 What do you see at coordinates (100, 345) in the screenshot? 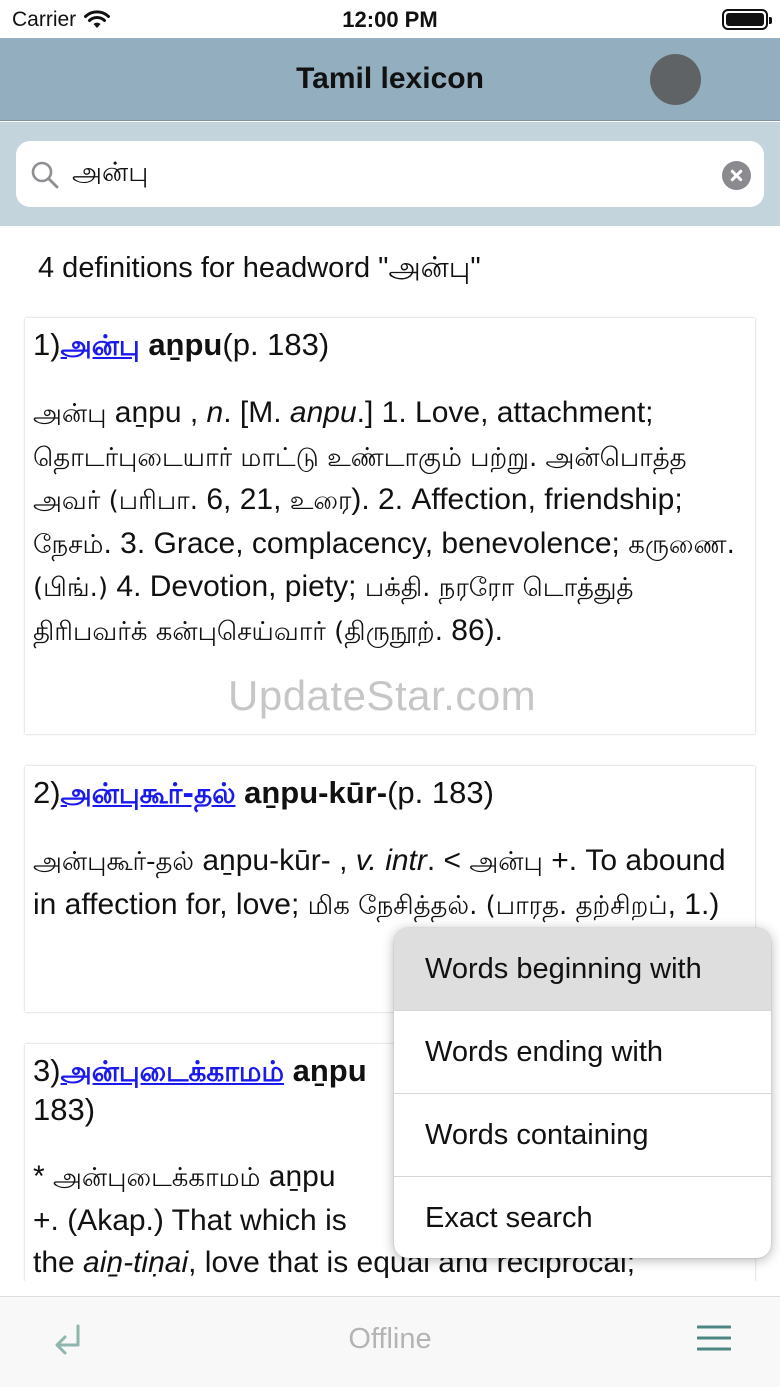
I see `headword-link: அன்பு` at bounding box center [100, 345].